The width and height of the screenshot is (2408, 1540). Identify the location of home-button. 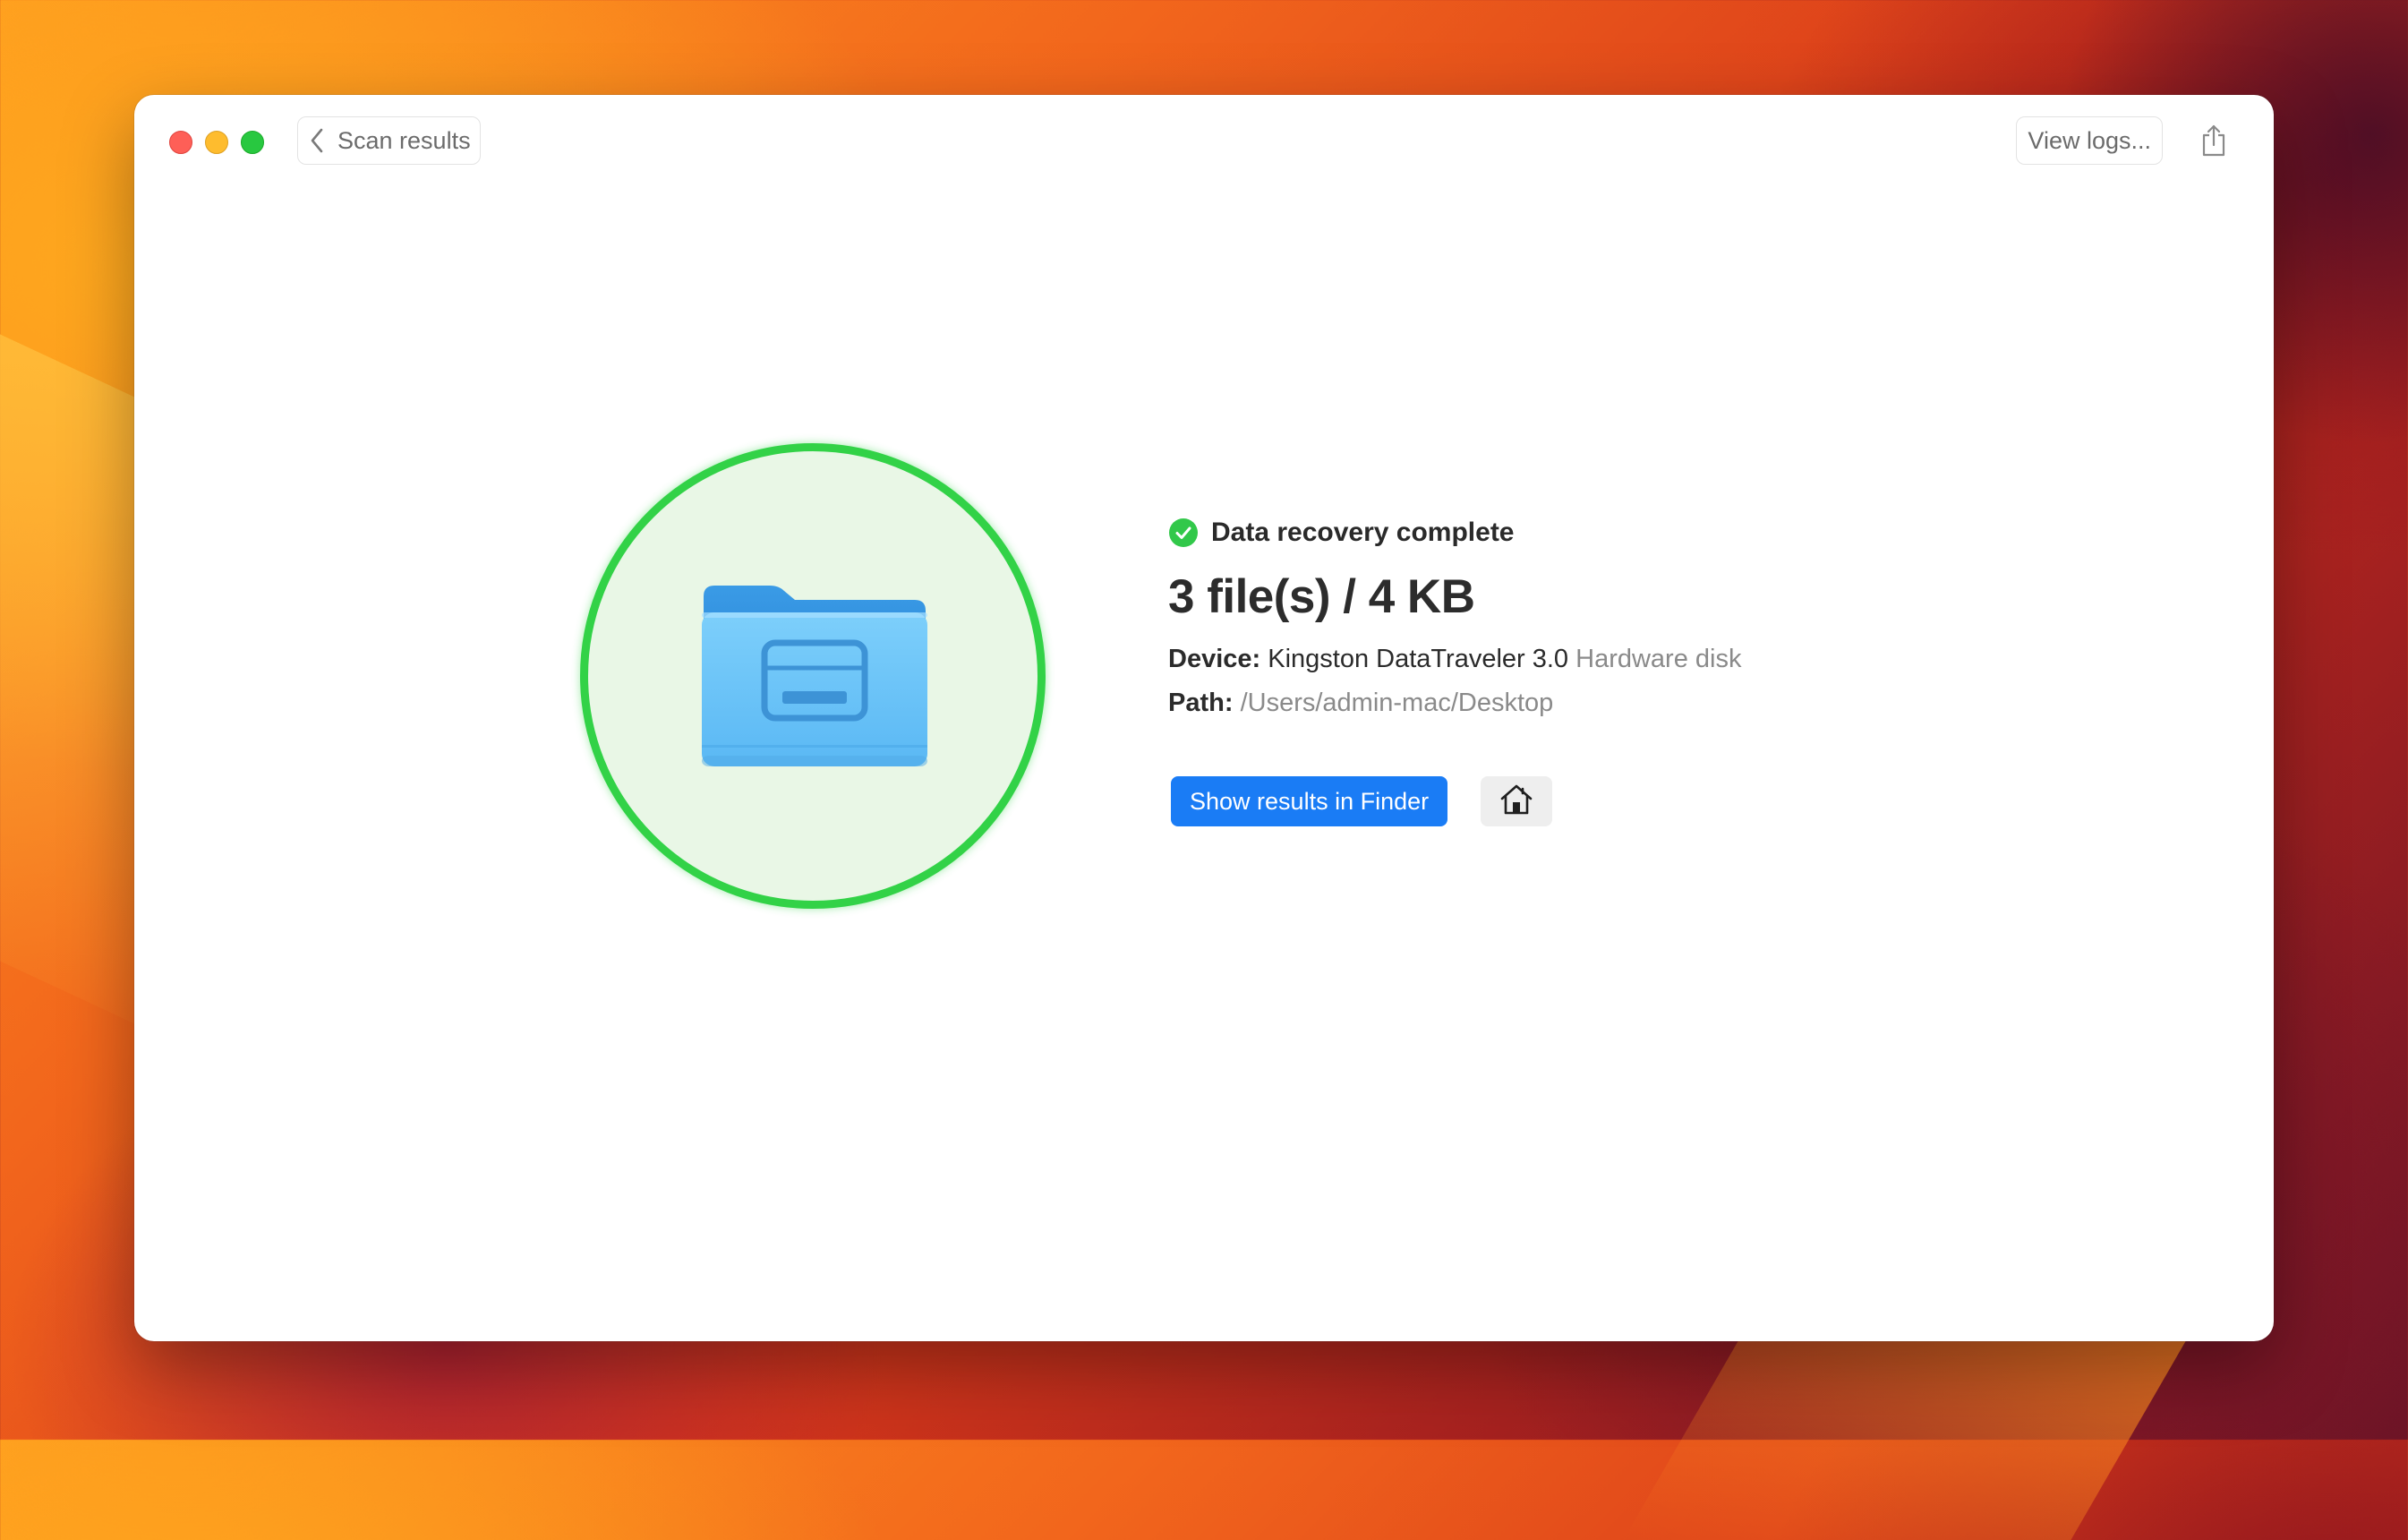
(1516, 801).